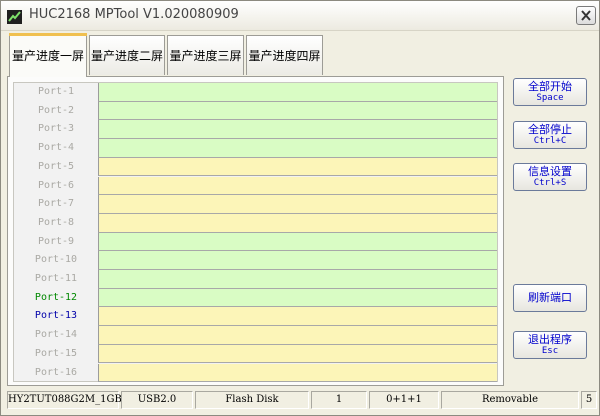 The height and width of the screenshot is (416, 600). I want to click on port-label: Port-16, so click(56, 372).